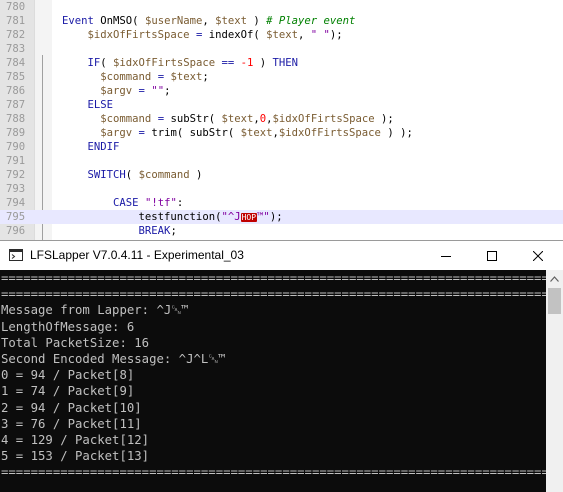  Describe the element at coordinates (281, 231) in the screenshot. I see `code-line: 796 BREAK;` at that location.